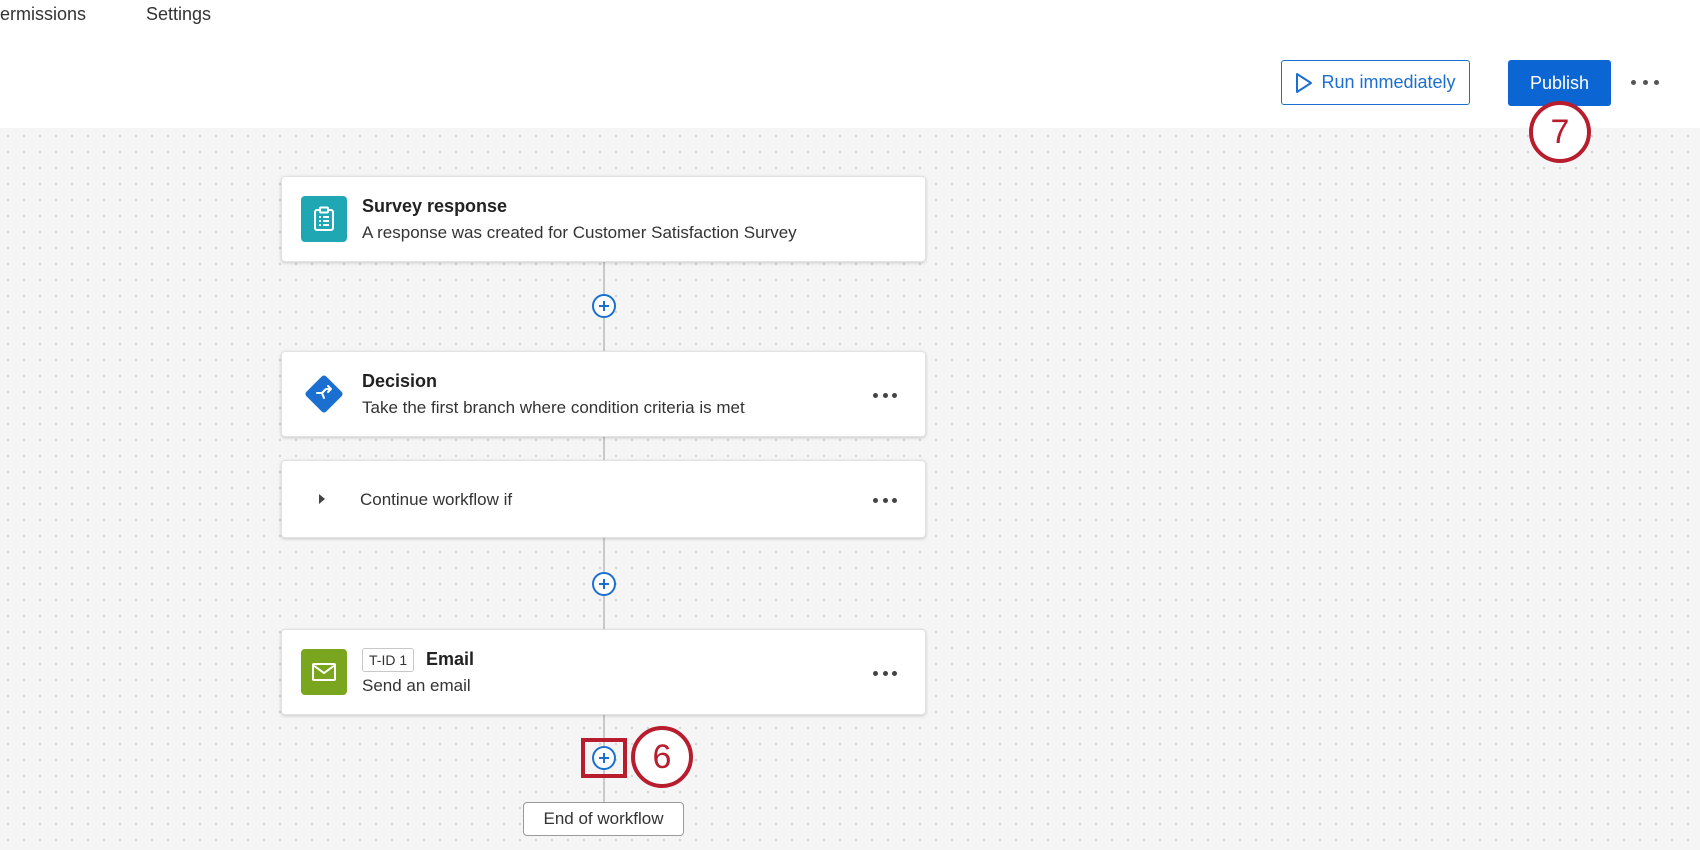 The width and height of the screenshot is (1700, 850). Describe the element at coordinates (603, 499) in the screenshot. I see `branch-card: Continue workflow if` at that location.